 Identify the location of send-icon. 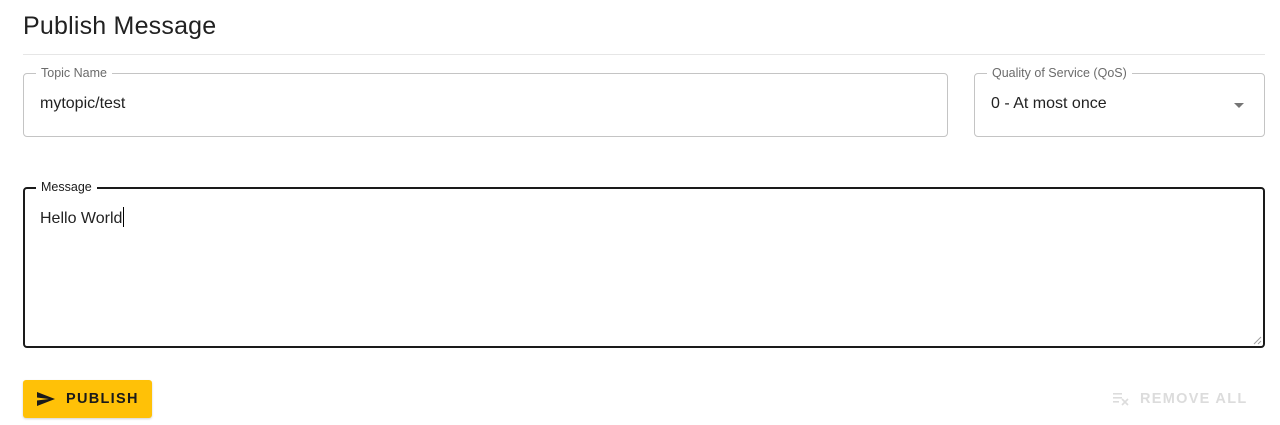
(46, 399).